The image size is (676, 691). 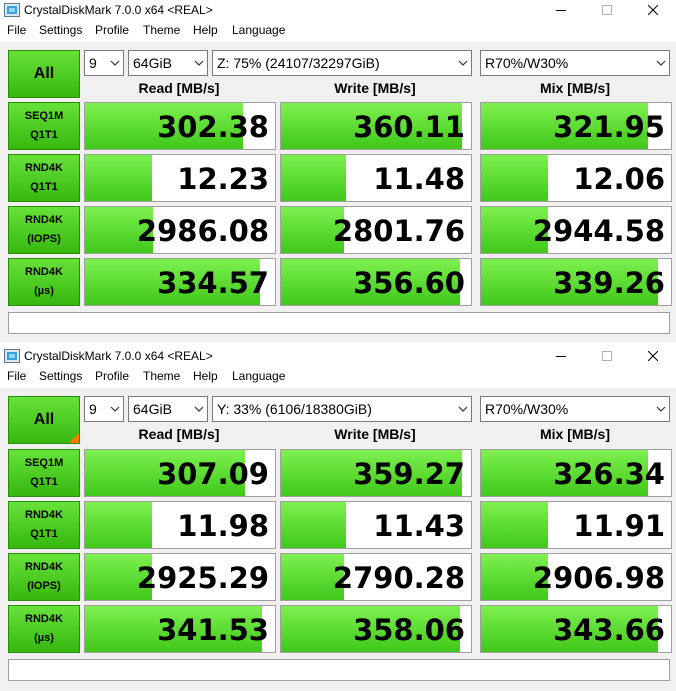 I want to click on result-cell: 2925.29, so click(x=180, y=577).